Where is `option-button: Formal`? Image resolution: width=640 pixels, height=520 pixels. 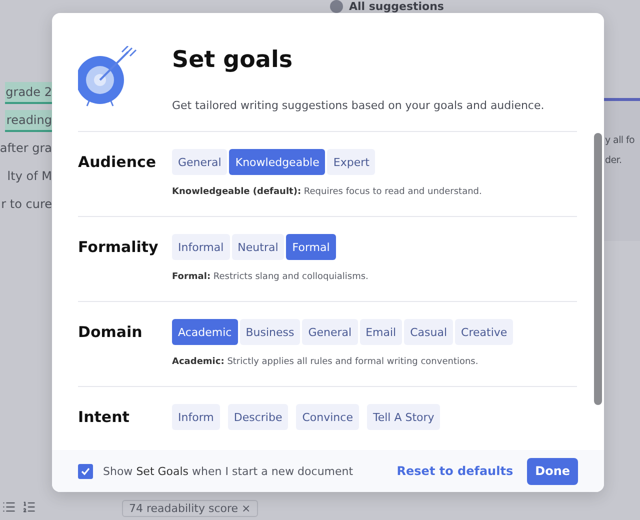
option-button: Formal is located at coordinates (311, 247).